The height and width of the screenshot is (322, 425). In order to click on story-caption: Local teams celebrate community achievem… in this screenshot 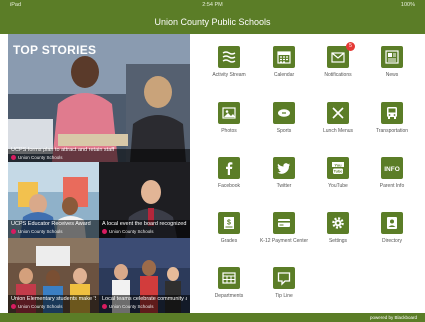, I will do `click(144, 299)`.